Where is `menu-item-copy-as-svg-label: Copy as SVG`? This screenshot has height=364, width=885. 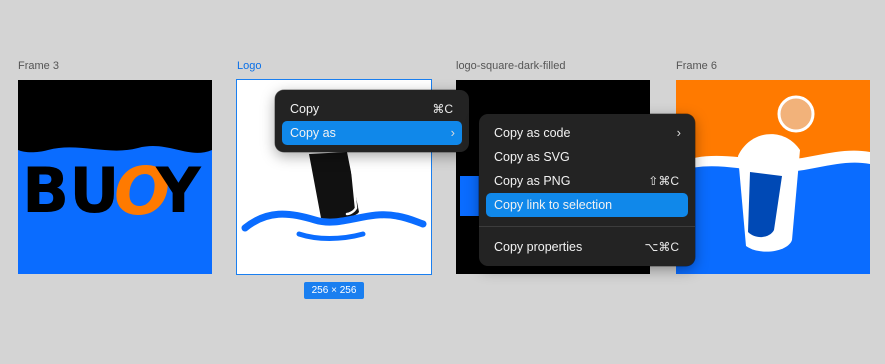
menu-item-copy-as-svg-label: Copy as SVG is located at coordinates (532, 157).